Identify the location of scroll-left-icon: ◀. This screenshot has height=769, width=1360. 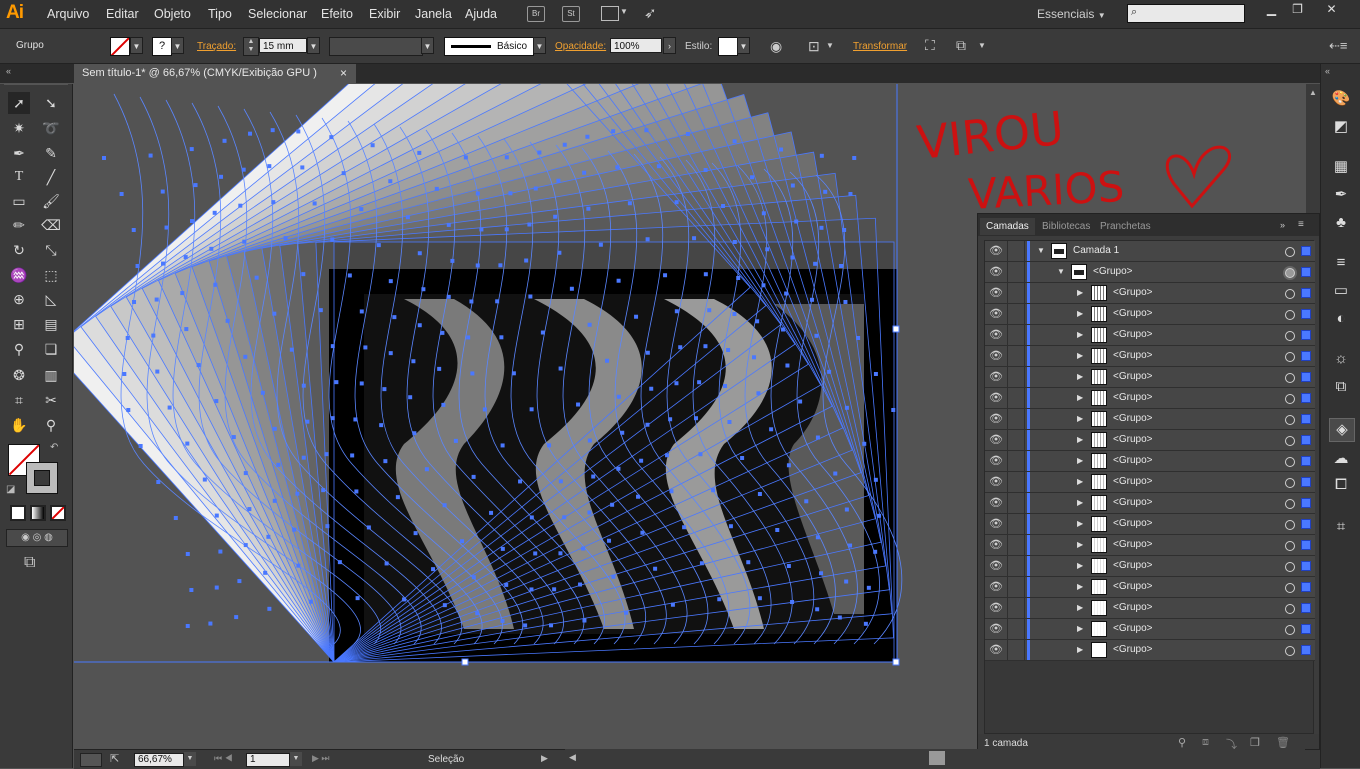
(572, 757).